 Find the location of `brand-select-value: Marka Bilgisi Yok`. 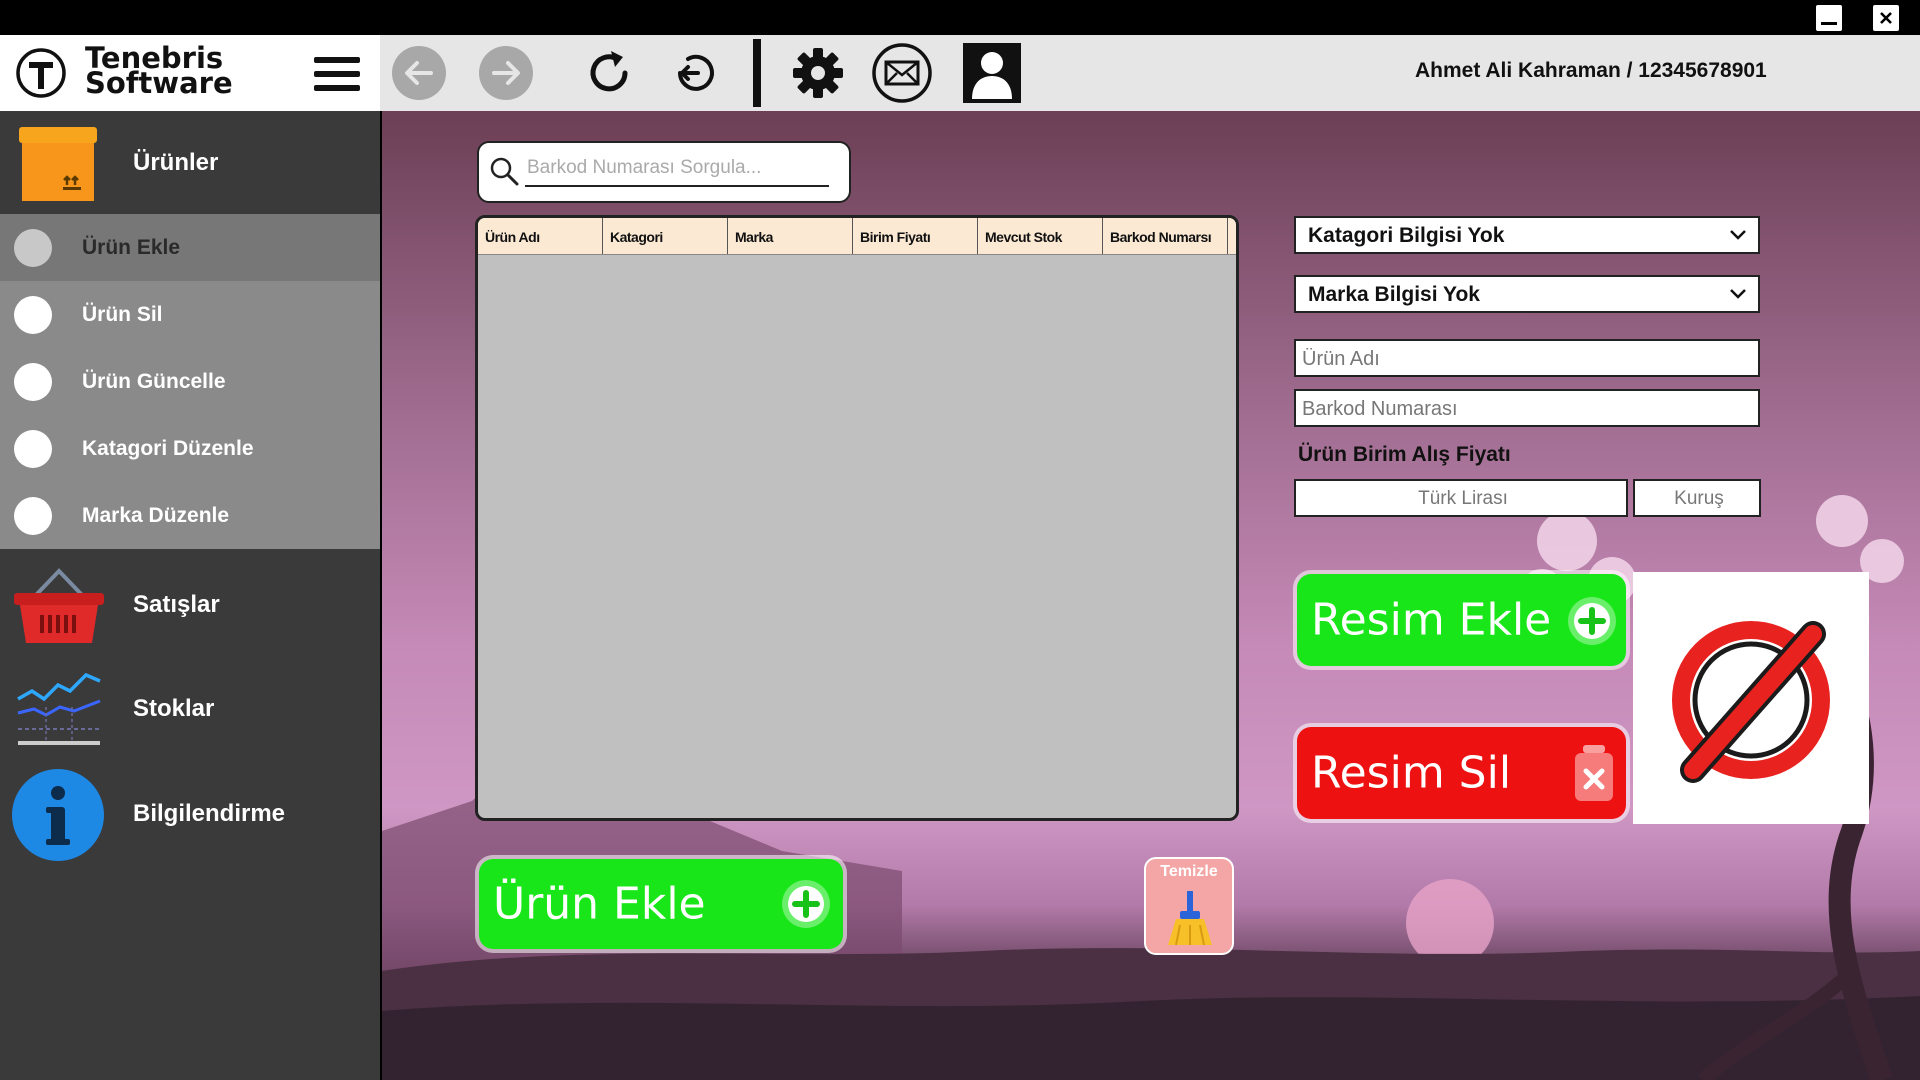

brand-select-value: Marka Bilgisi Yok is located at coordinates (1394, 294).